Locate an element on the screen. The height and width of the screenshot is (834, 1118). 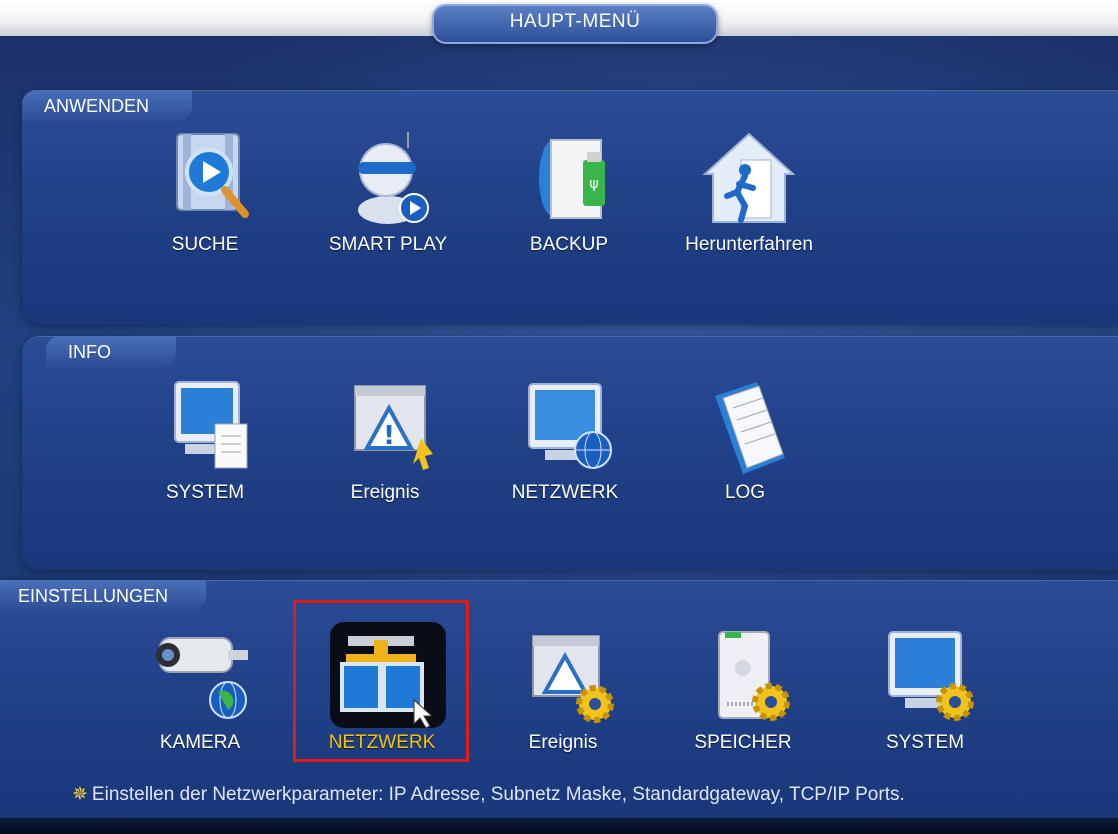
menu-item-label: SUCHE is located at coordinates (205, 244).